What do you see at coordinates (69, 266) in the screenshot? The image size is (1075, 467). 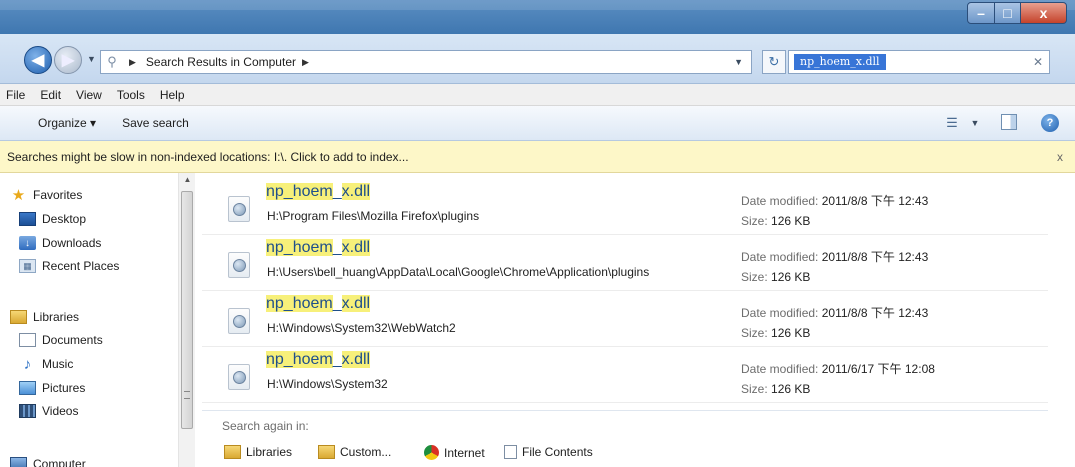 I see `nav-item-recent-places: ▦ Recent Places` at bounding box center [69, 266].